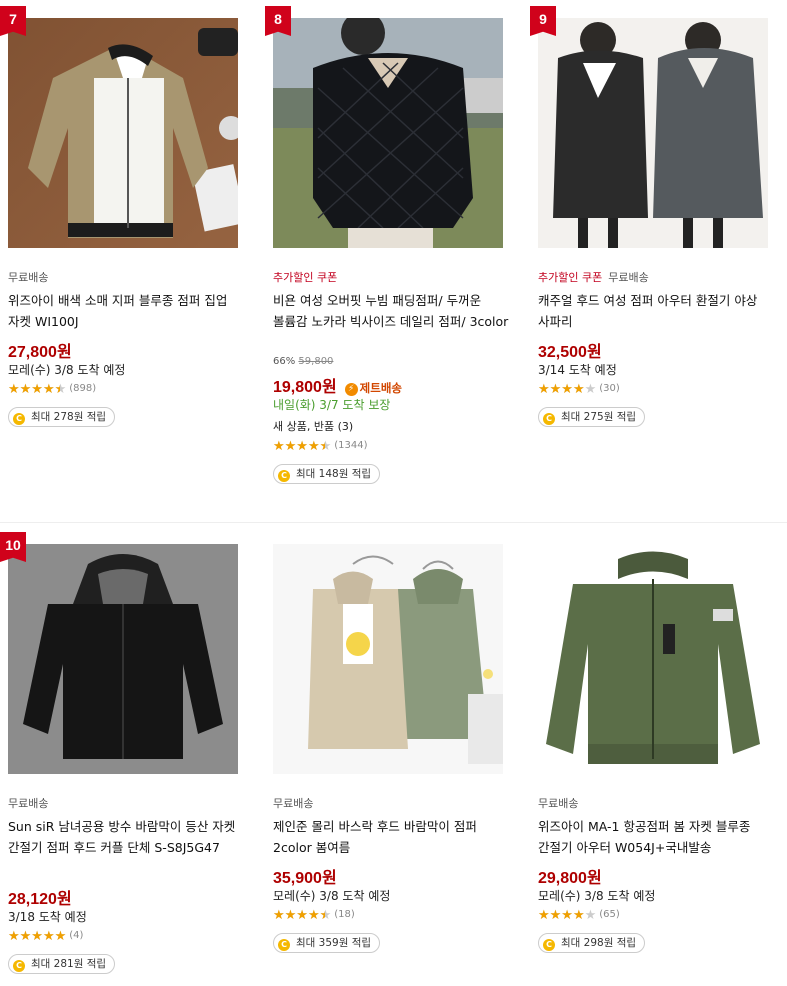  What do you see at coordinates (40, 899) in the screenshot?
I see `price: 28,120원` at bounding box center [40, 899].